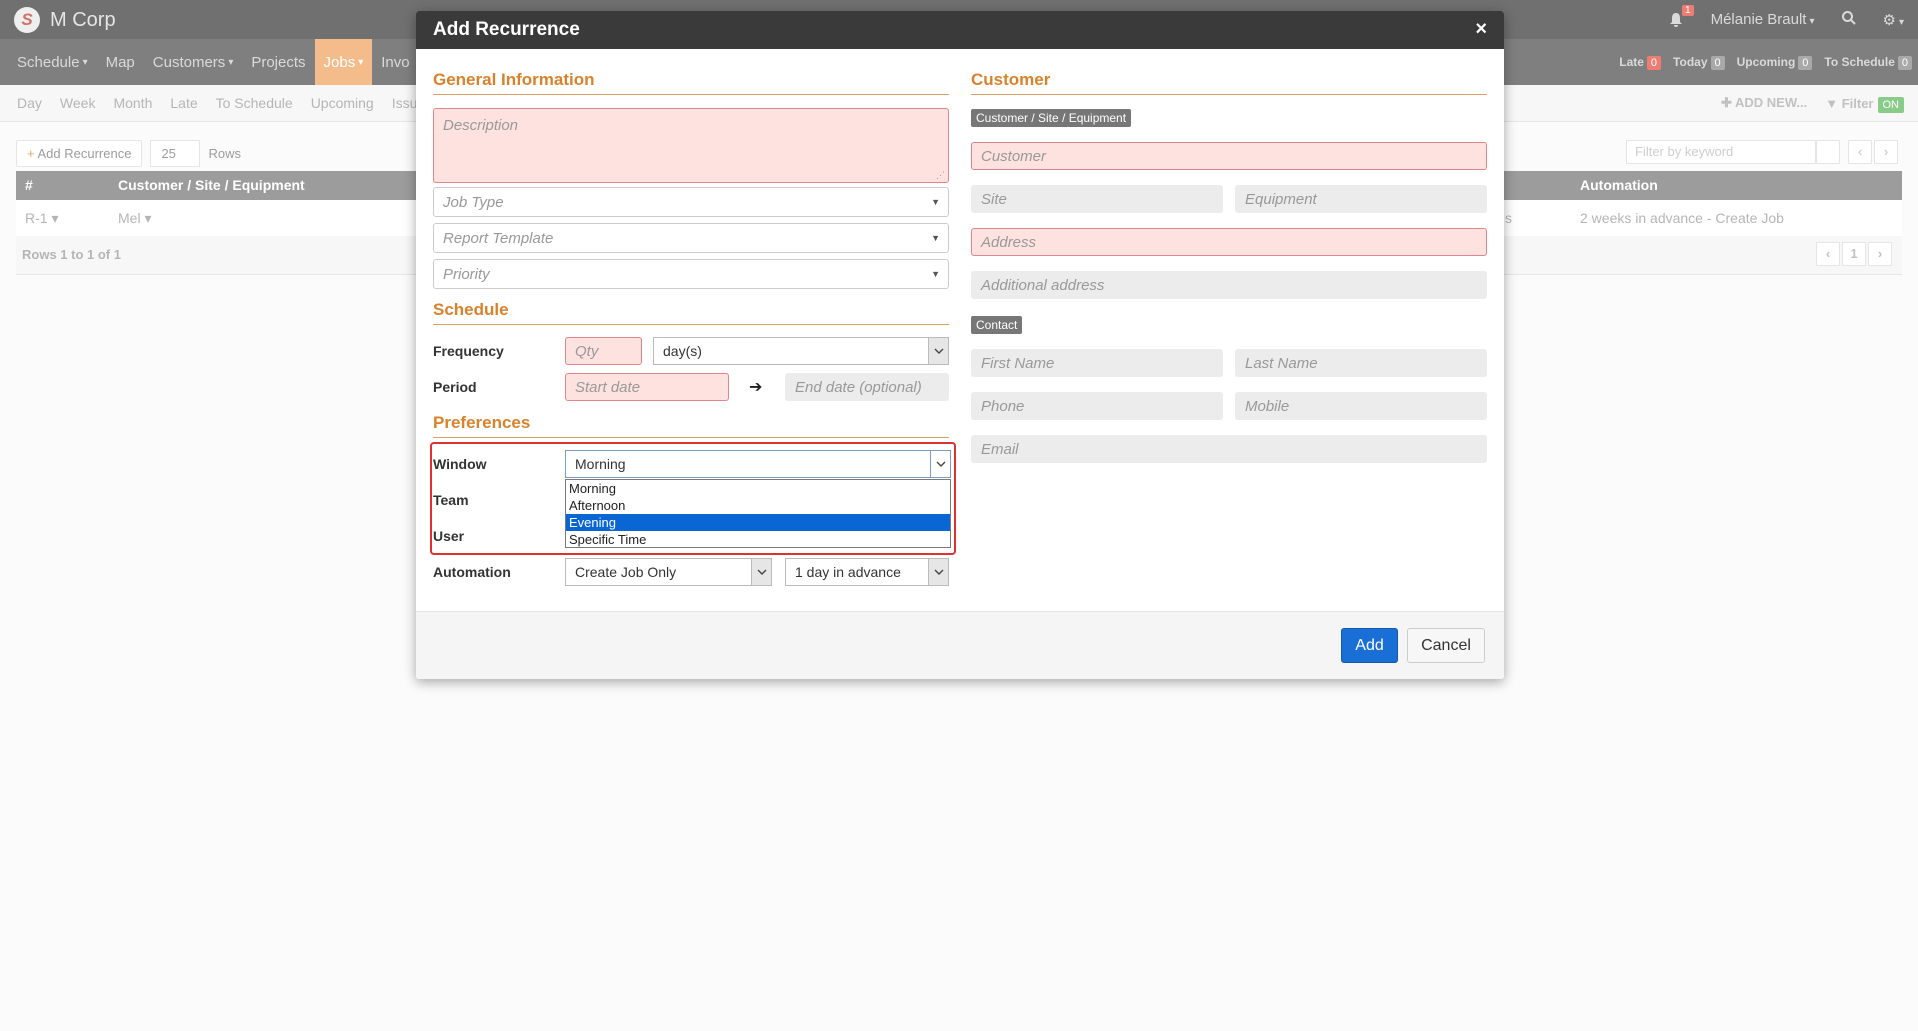 The height and width of the screenshot is (1031, 1918). What do you see at coordinates (758, 539) in the screenshot?
I see `window-option-specific-time: Specific Time` at bounding box center [758, 539].